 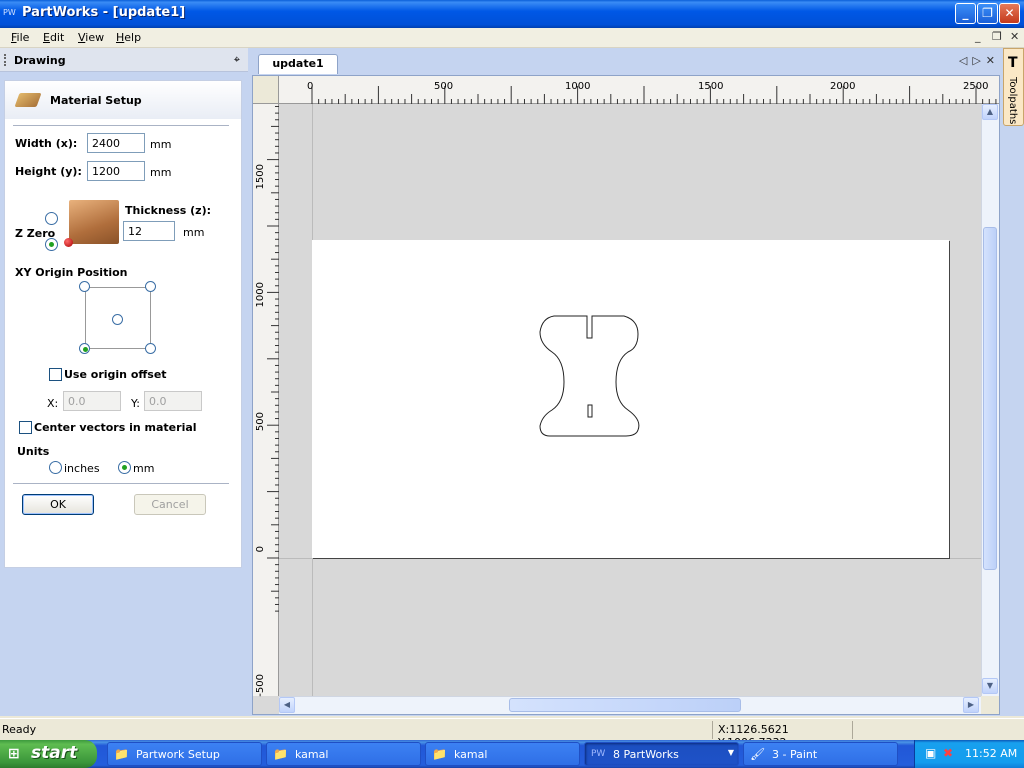 What do you see at coordinates (170, 504) in the screenshot?
I see `cancel-button: Cancel` at bounding box center [170, 504].